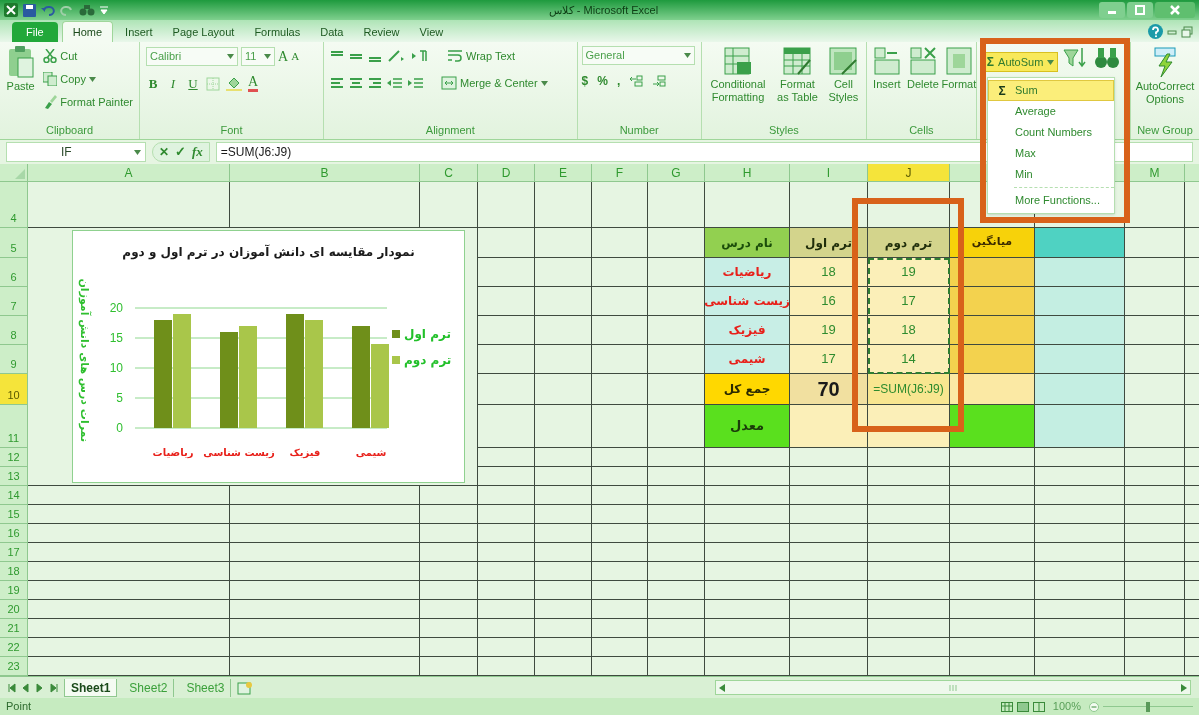 The image size is (1199, 715). Describe the element at coordinates (129, 173) in the screenshot. I see `column-header: A` at that location.